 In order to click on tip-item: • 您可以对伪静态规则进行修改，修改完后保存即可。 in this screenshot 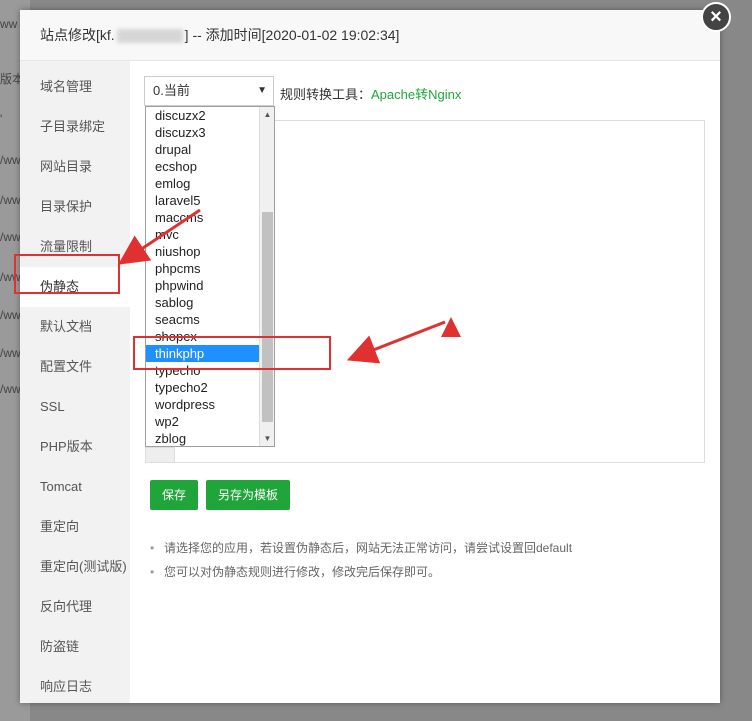, I will do `click(430, 572)`.